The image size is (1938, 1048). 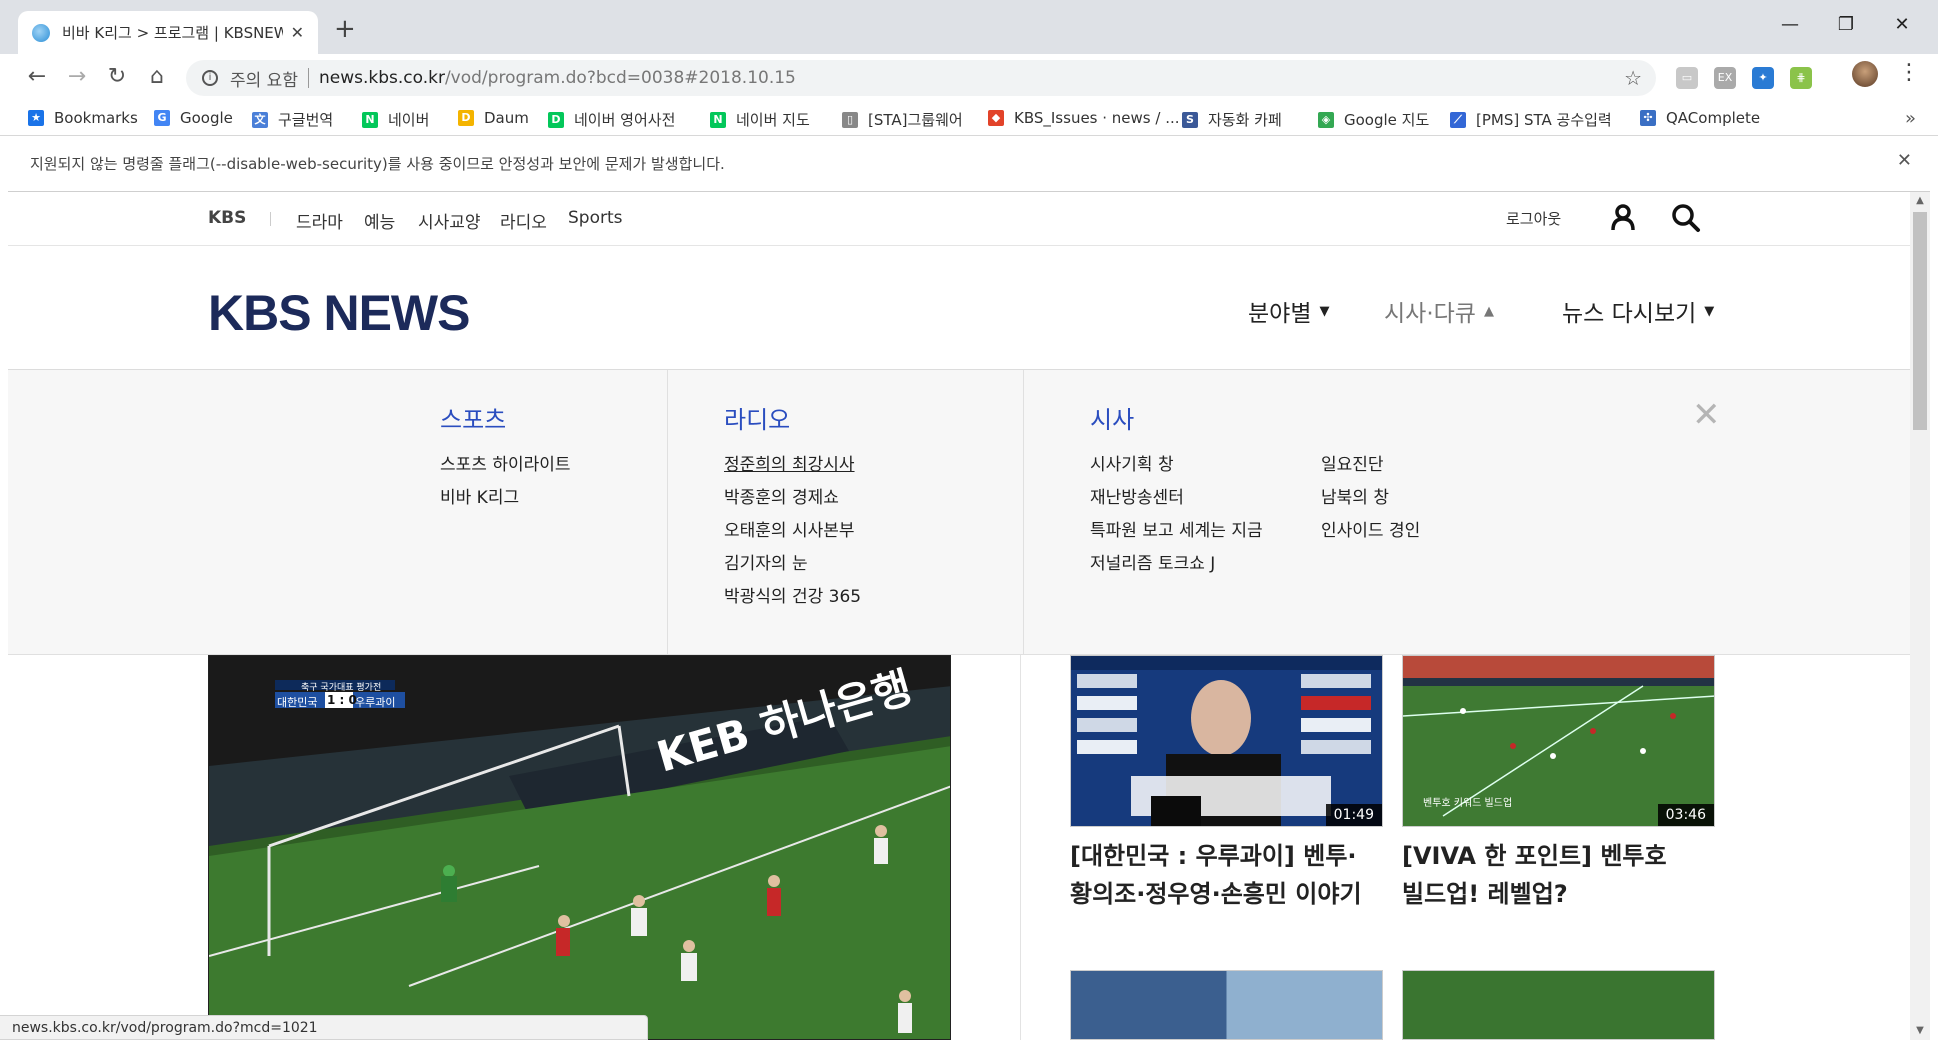 I want to click on close-window-button: ✕, so click(x=1902, y=24).